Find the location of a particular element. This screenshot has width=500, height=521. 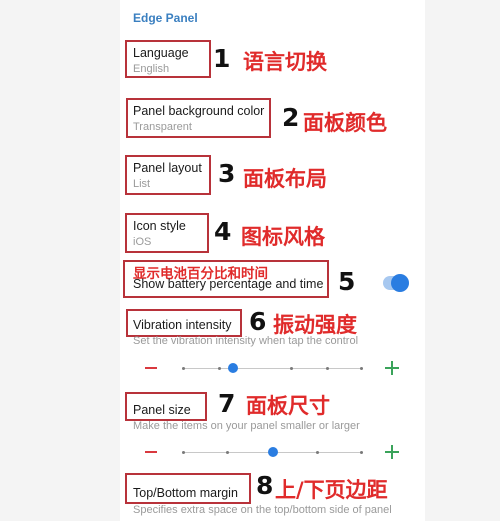

vibration-intensity-setting: Vibration intensity is located at coordinates (182, 325).